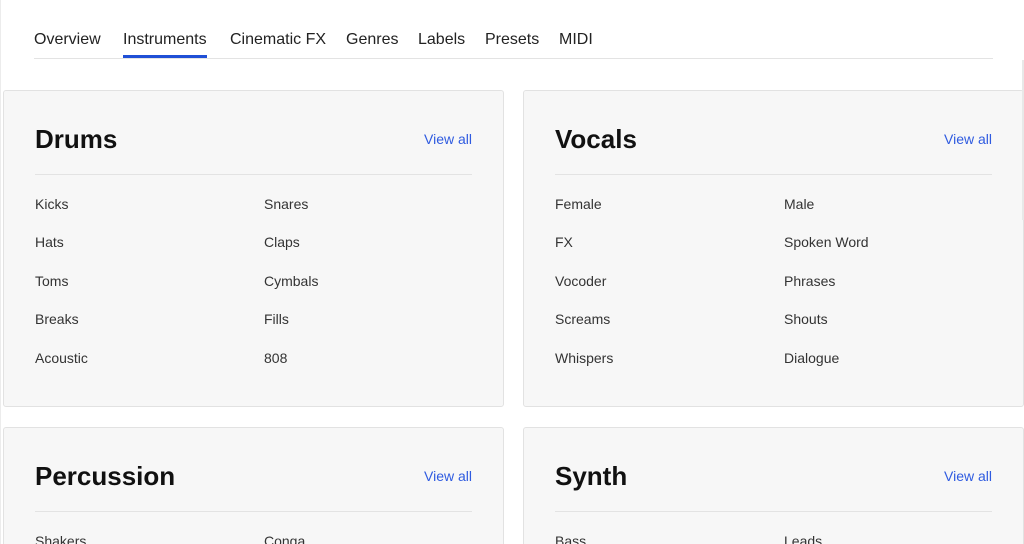 The image size is (1024, 544). Describe the element at coordinates (580, 281) in the screenshot. I see `subcategory-link: Vocoder` at that location.